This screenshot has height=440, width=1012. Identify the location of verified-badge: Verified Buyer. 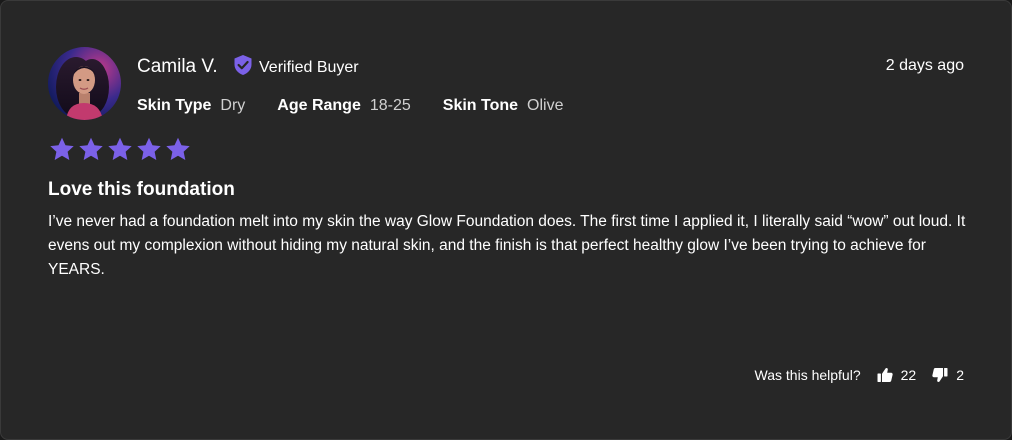
(296, 67).